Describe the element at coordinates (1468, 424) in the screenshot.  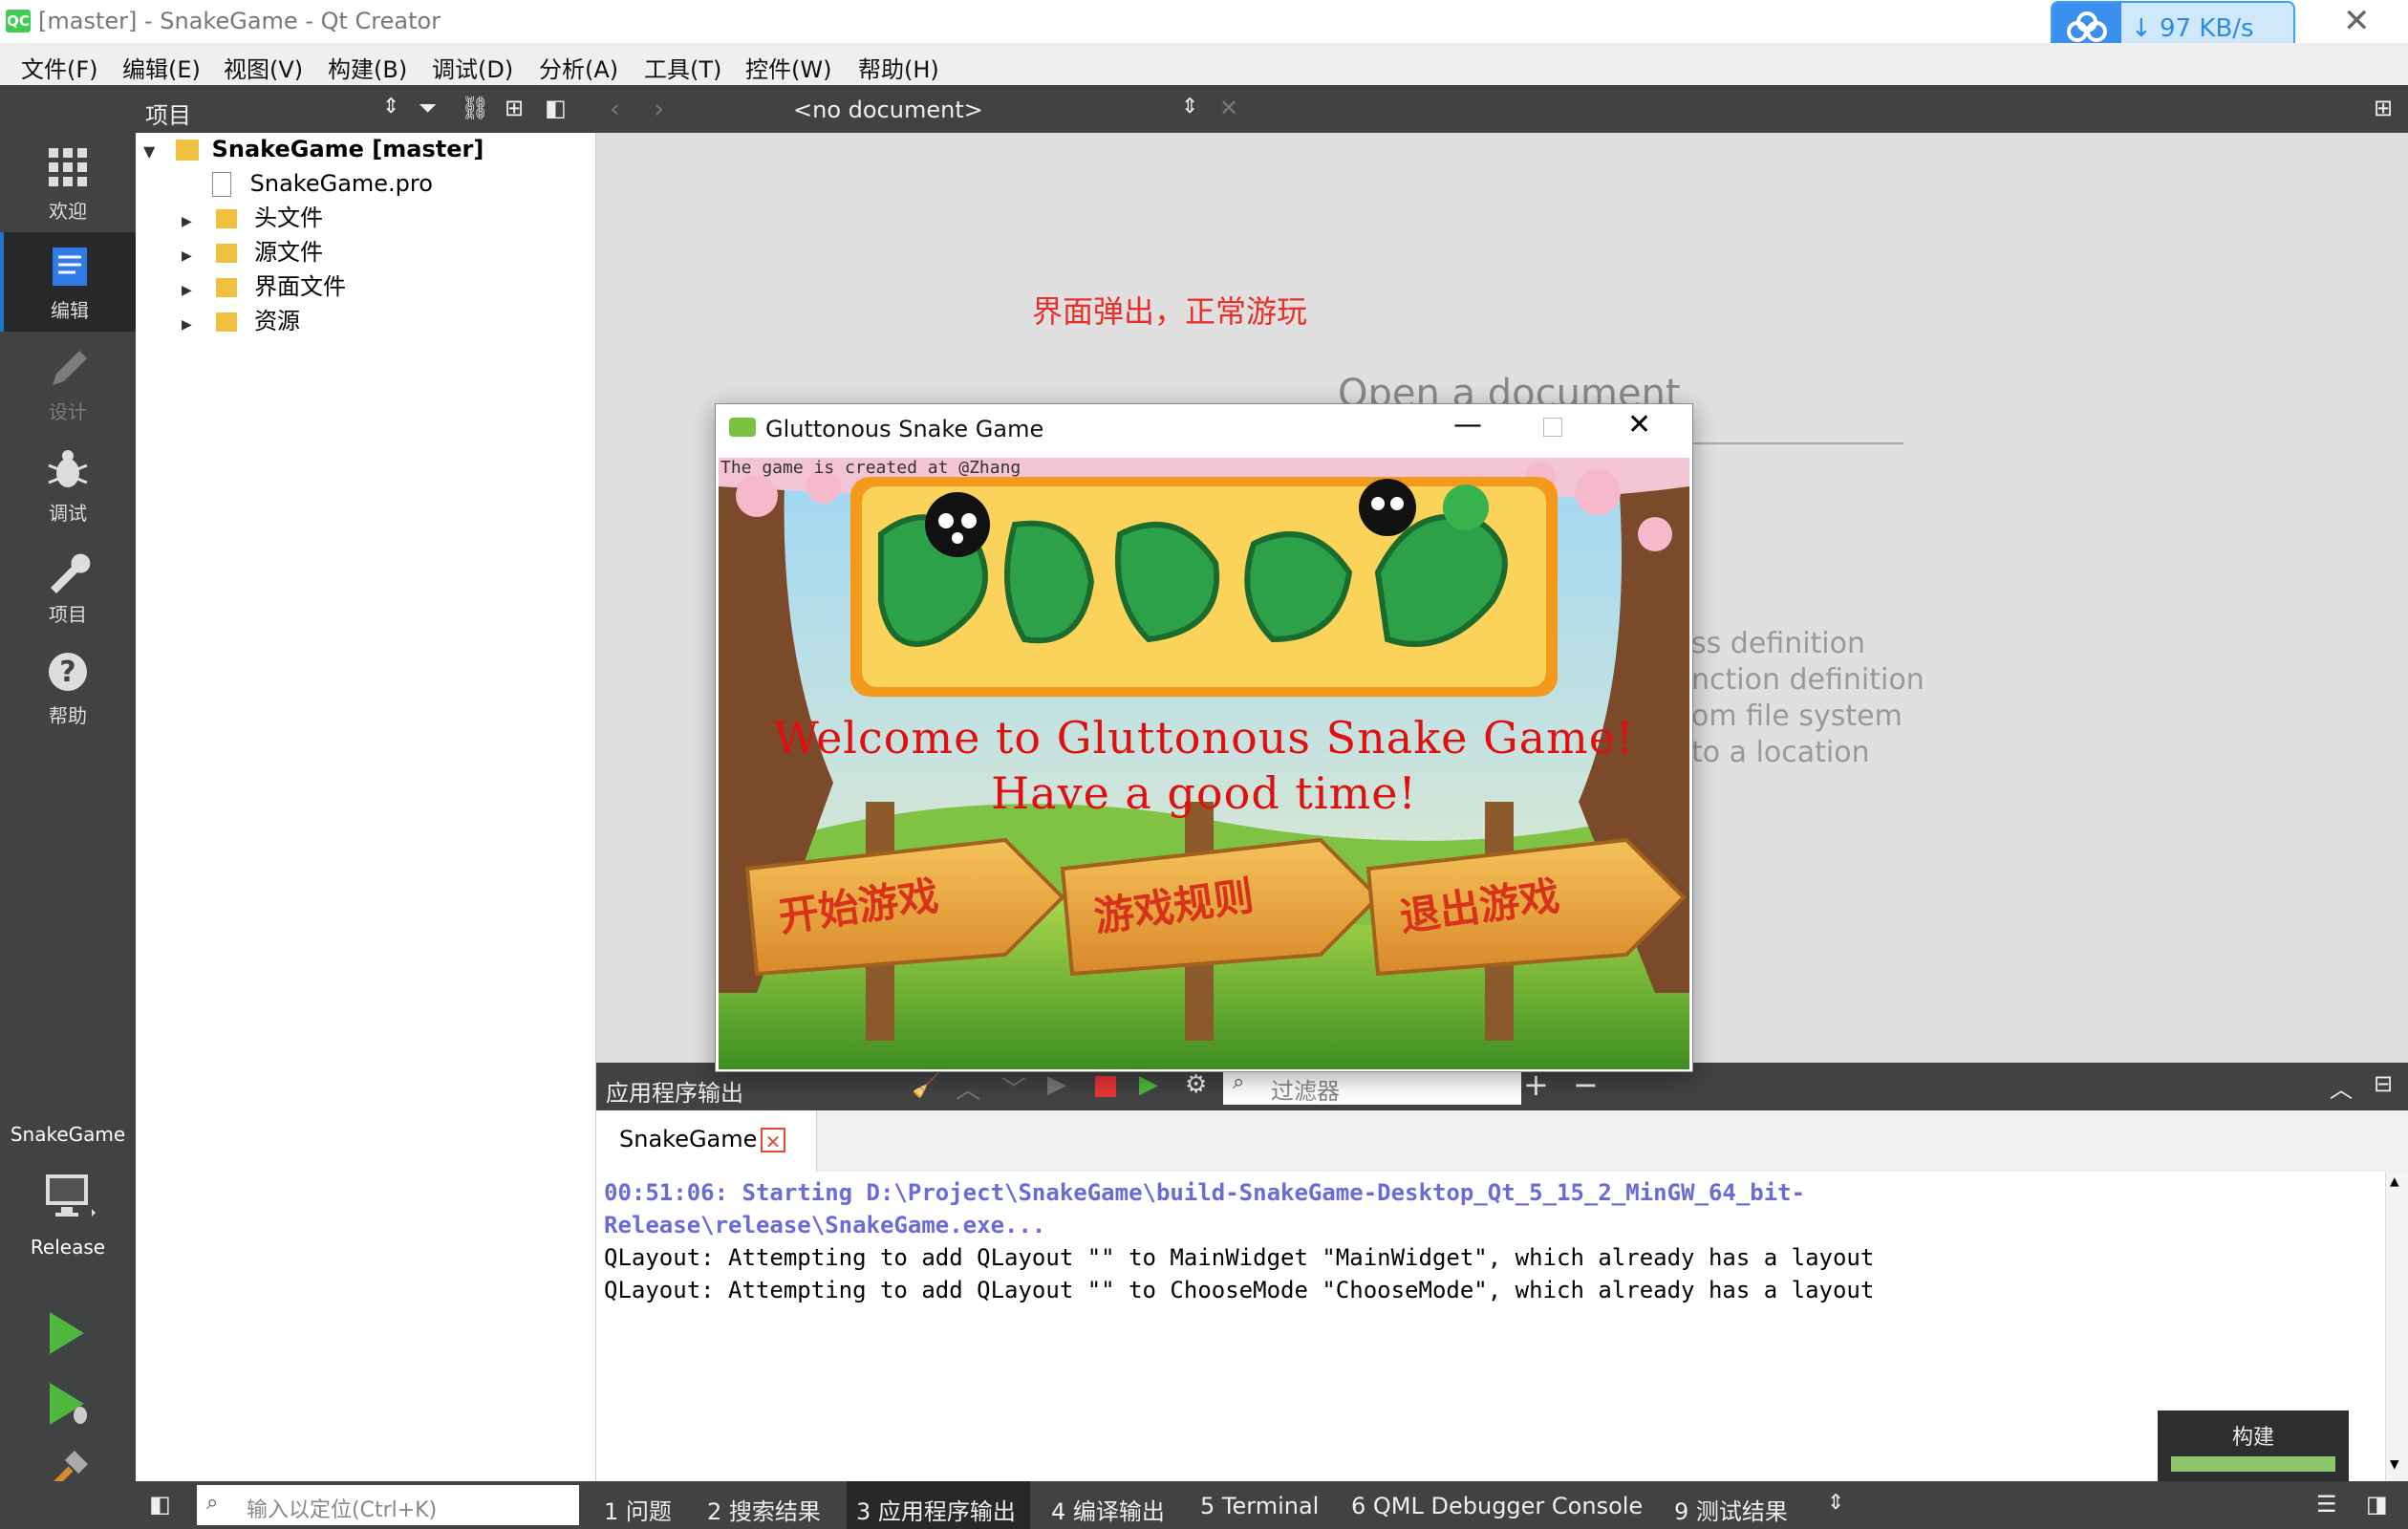
I see `minimize-icon: —` at that location.